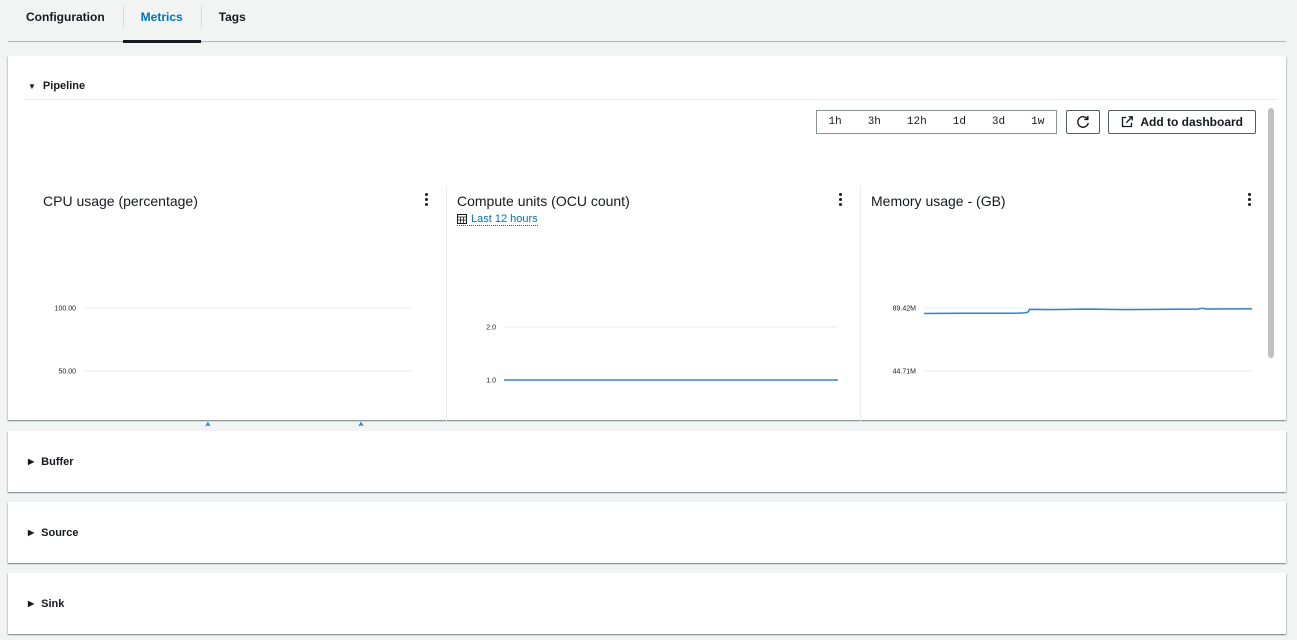  I want to click on range-12h: 12h, so click(917, 122).